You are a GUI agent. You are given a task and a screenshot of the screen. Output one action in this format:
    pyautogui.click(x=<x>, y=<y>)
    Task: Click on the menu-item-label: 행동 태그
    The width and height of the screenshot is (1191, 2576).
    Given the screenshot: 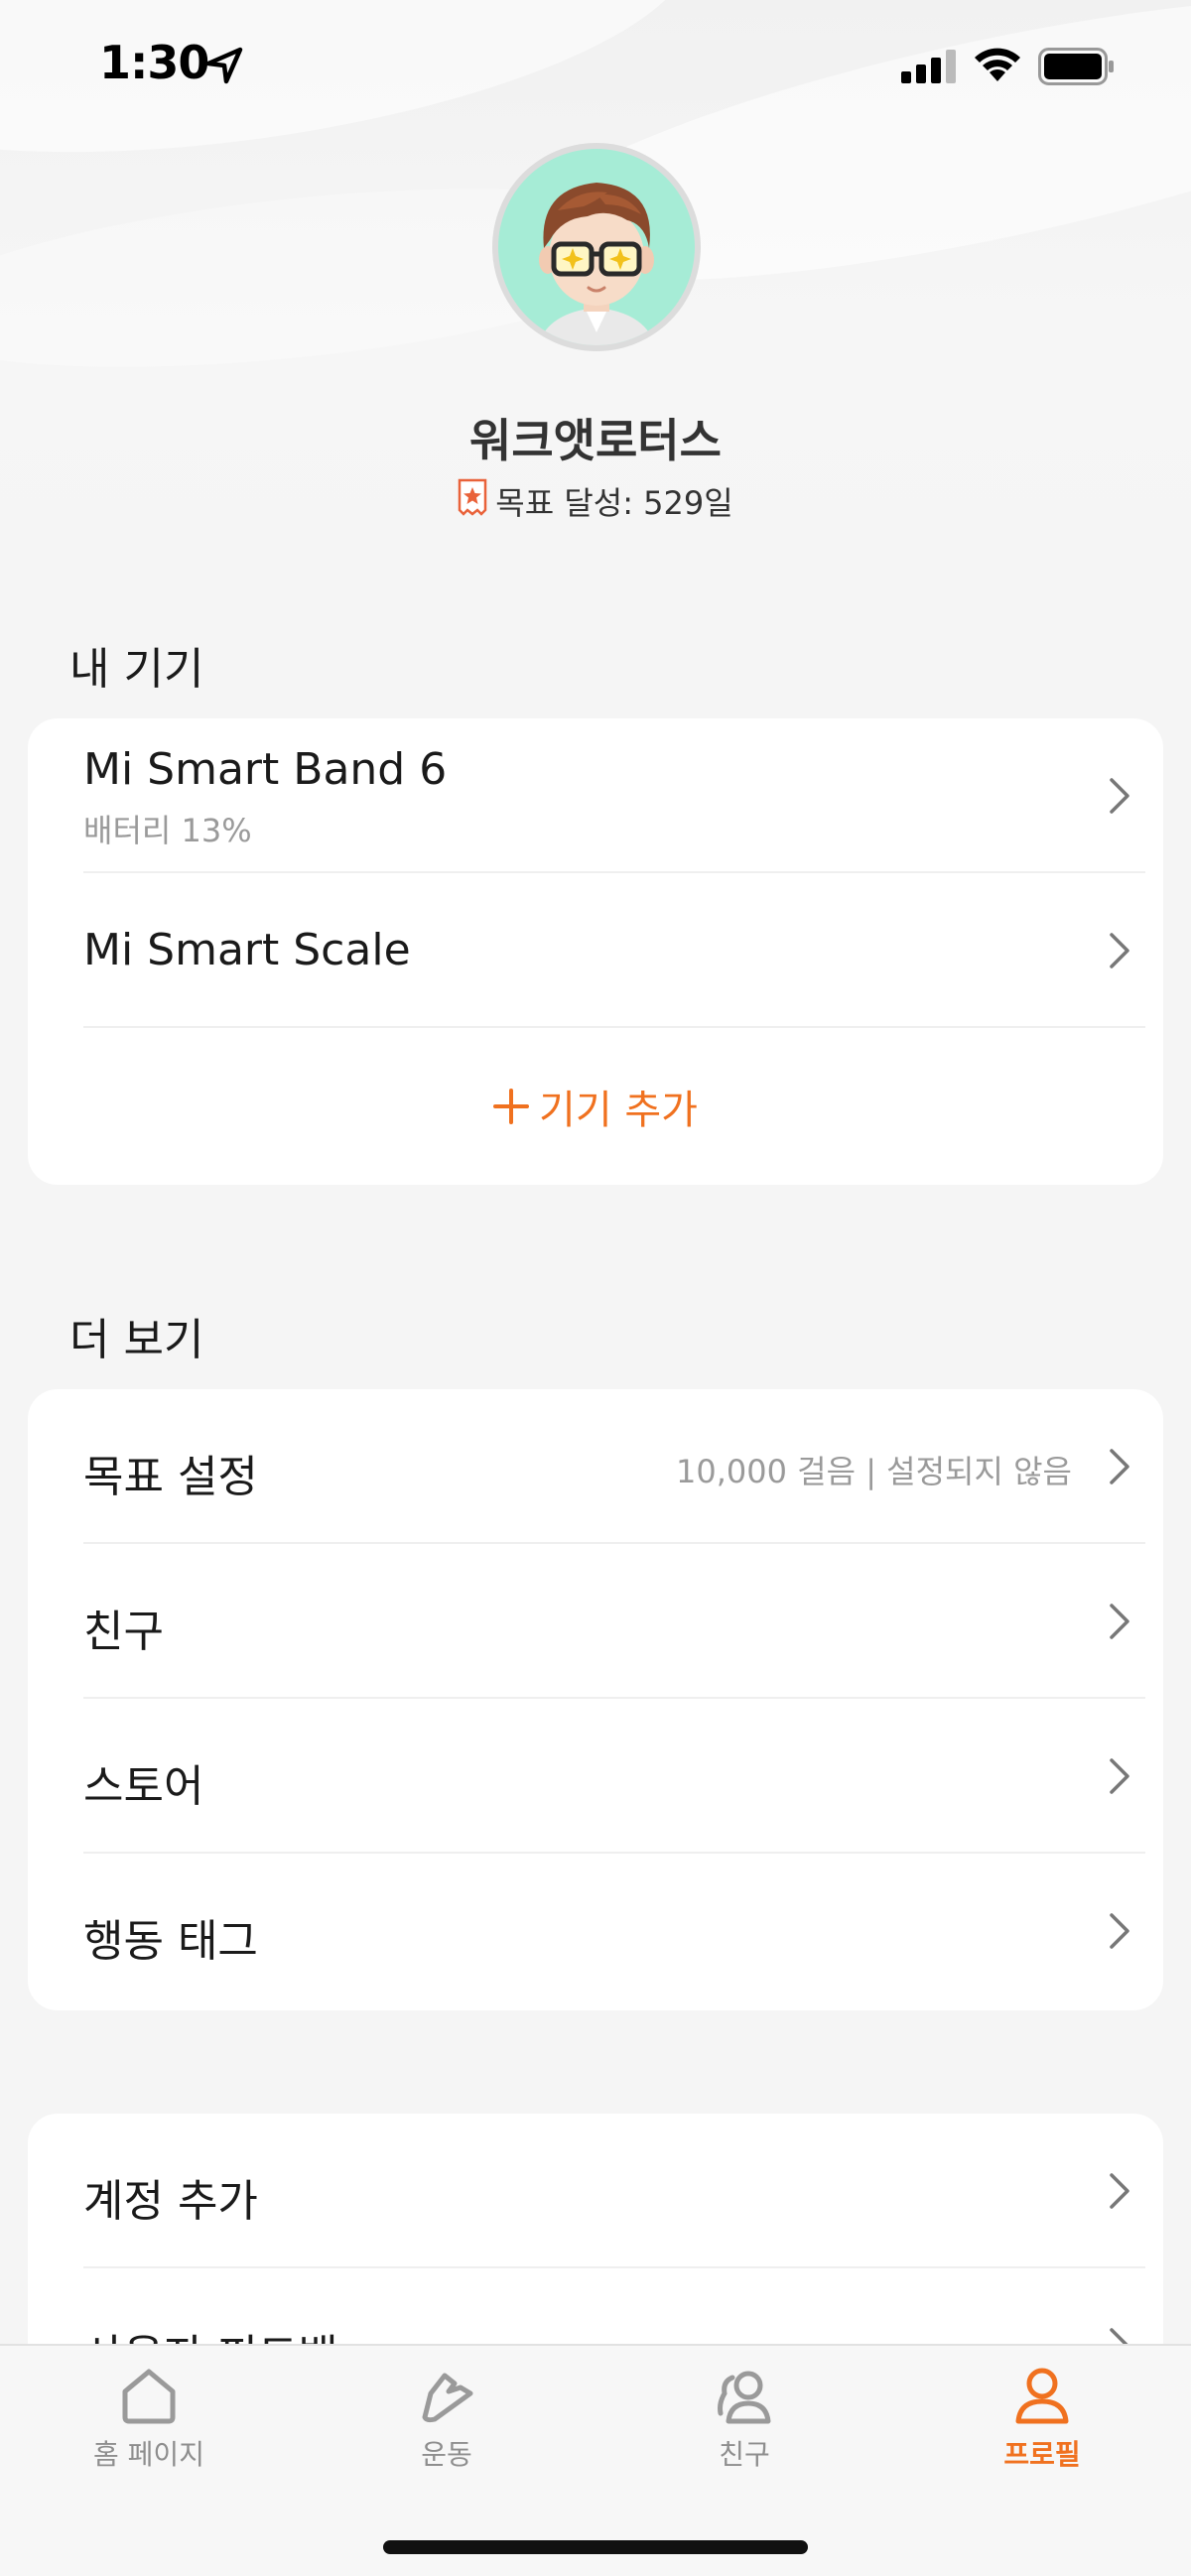 What is the action you would take?
    pyautogui.click(x=171, y=1942)
    